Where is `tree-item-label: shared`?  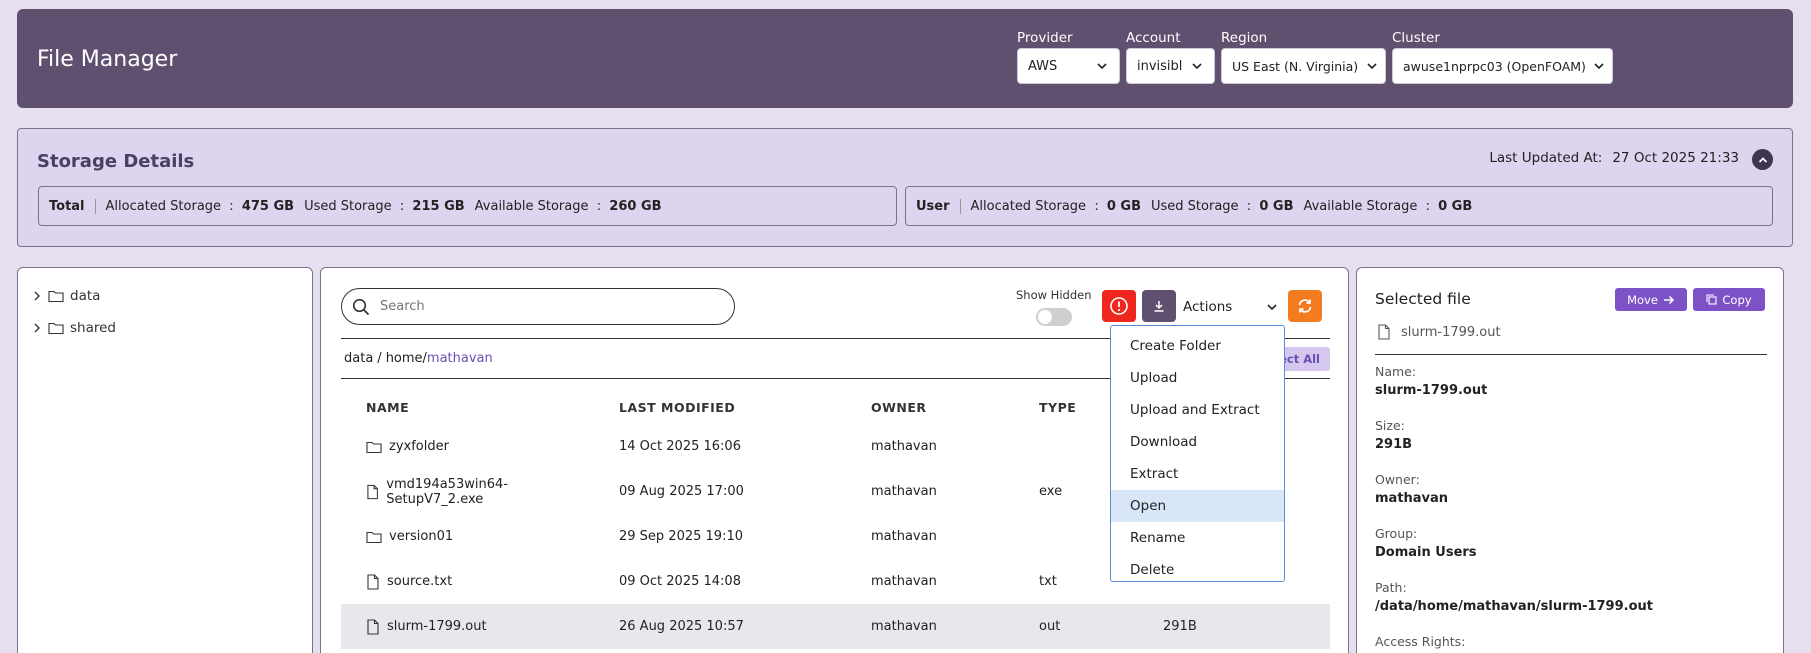
tree-item-label: shared is located at coordinates (93, 328).